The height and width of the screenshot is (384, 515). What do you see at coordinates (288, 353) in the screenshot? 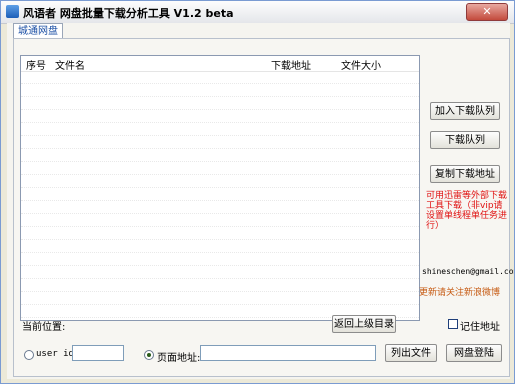
I see `page-address-input` at bounding box center [288, 353].